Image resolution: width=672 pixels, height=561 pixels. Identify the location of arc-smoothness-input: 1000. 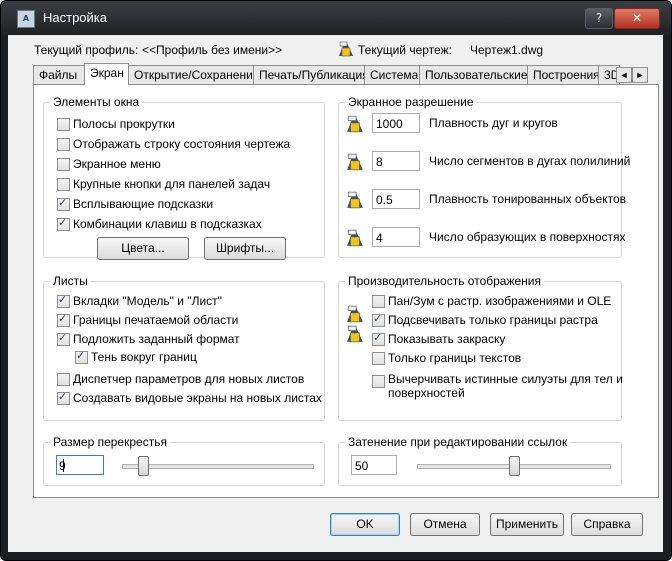
(396, 123).